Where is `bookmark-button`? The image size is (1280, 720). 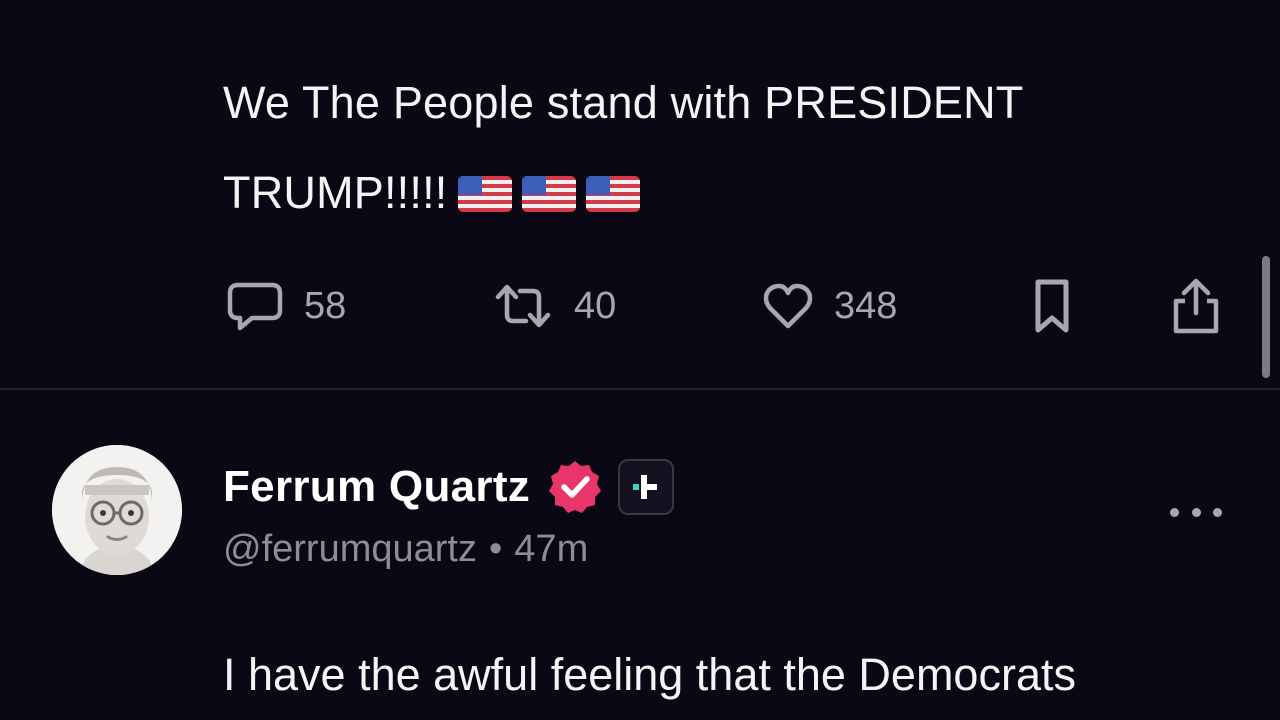 bookmark-button is located at coordinates (1052, 306).